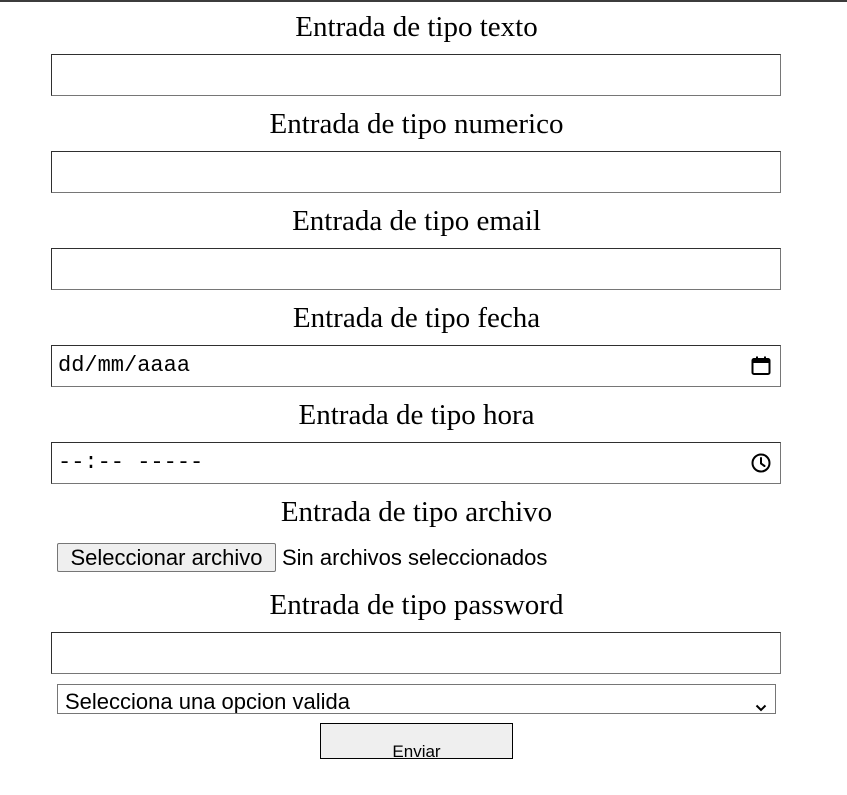  Describe the element at coordinates (415, 557) in the screenshot. I see `file-status-text: Sin archivos seleccionados` at that location.